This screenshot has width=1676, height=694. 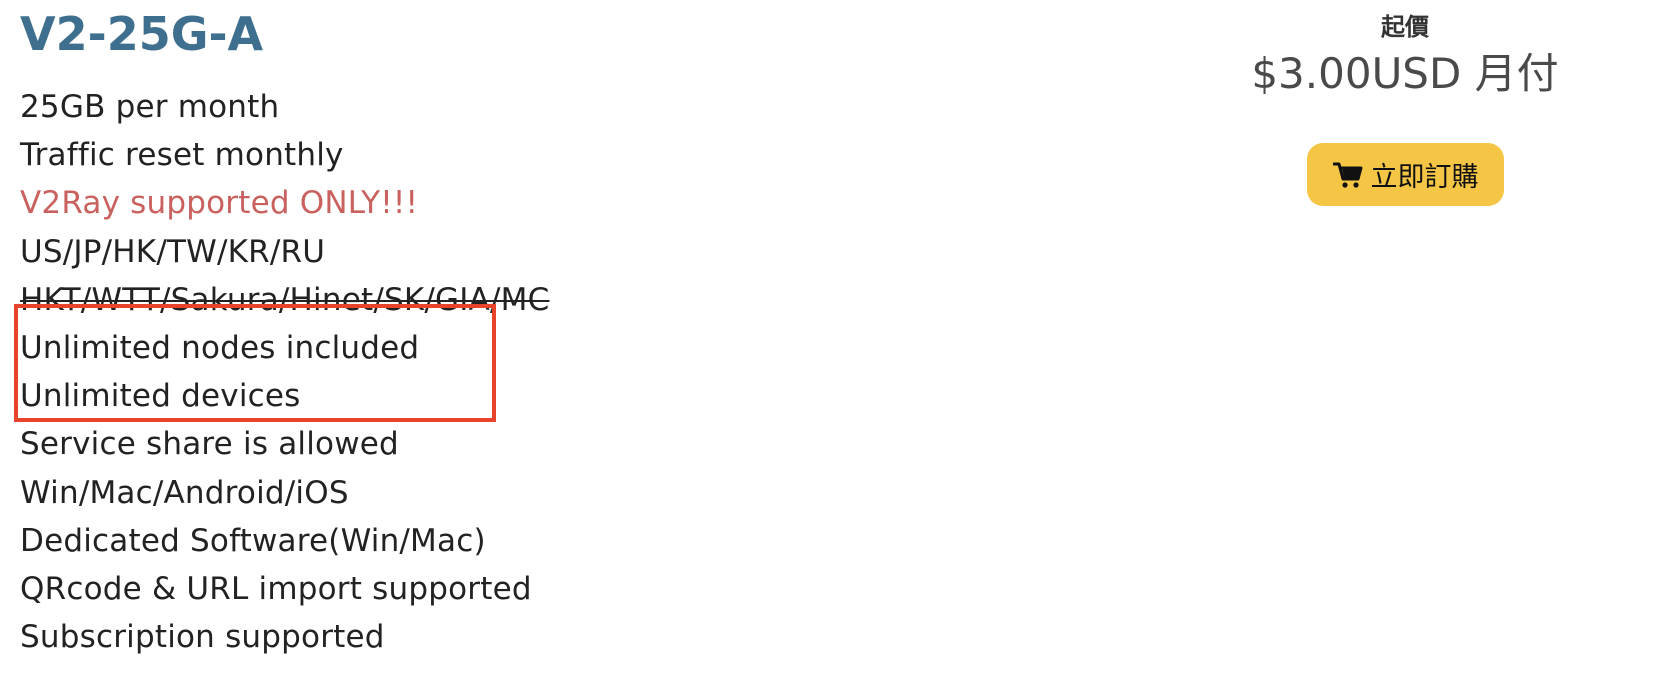 I want to click on price-label: 起價, so click(x=1405, y=27).